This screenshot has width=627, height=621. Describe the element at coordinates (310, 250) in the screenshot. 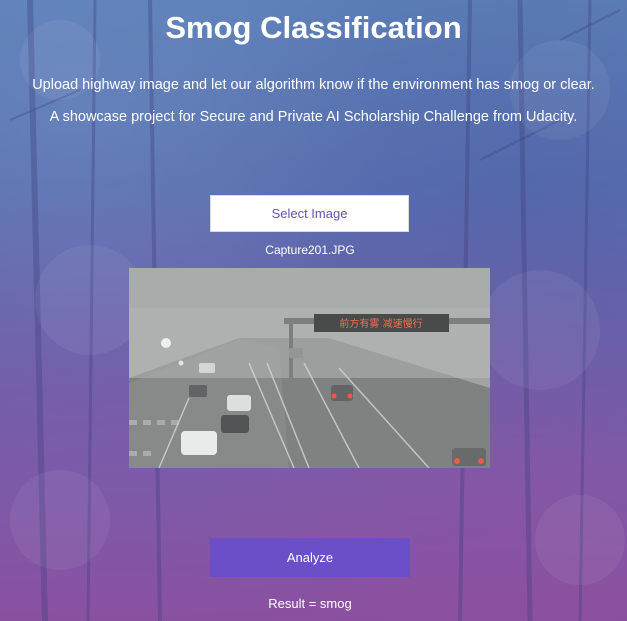

I see `selected-file-name: Capture201.JPG` at that location.